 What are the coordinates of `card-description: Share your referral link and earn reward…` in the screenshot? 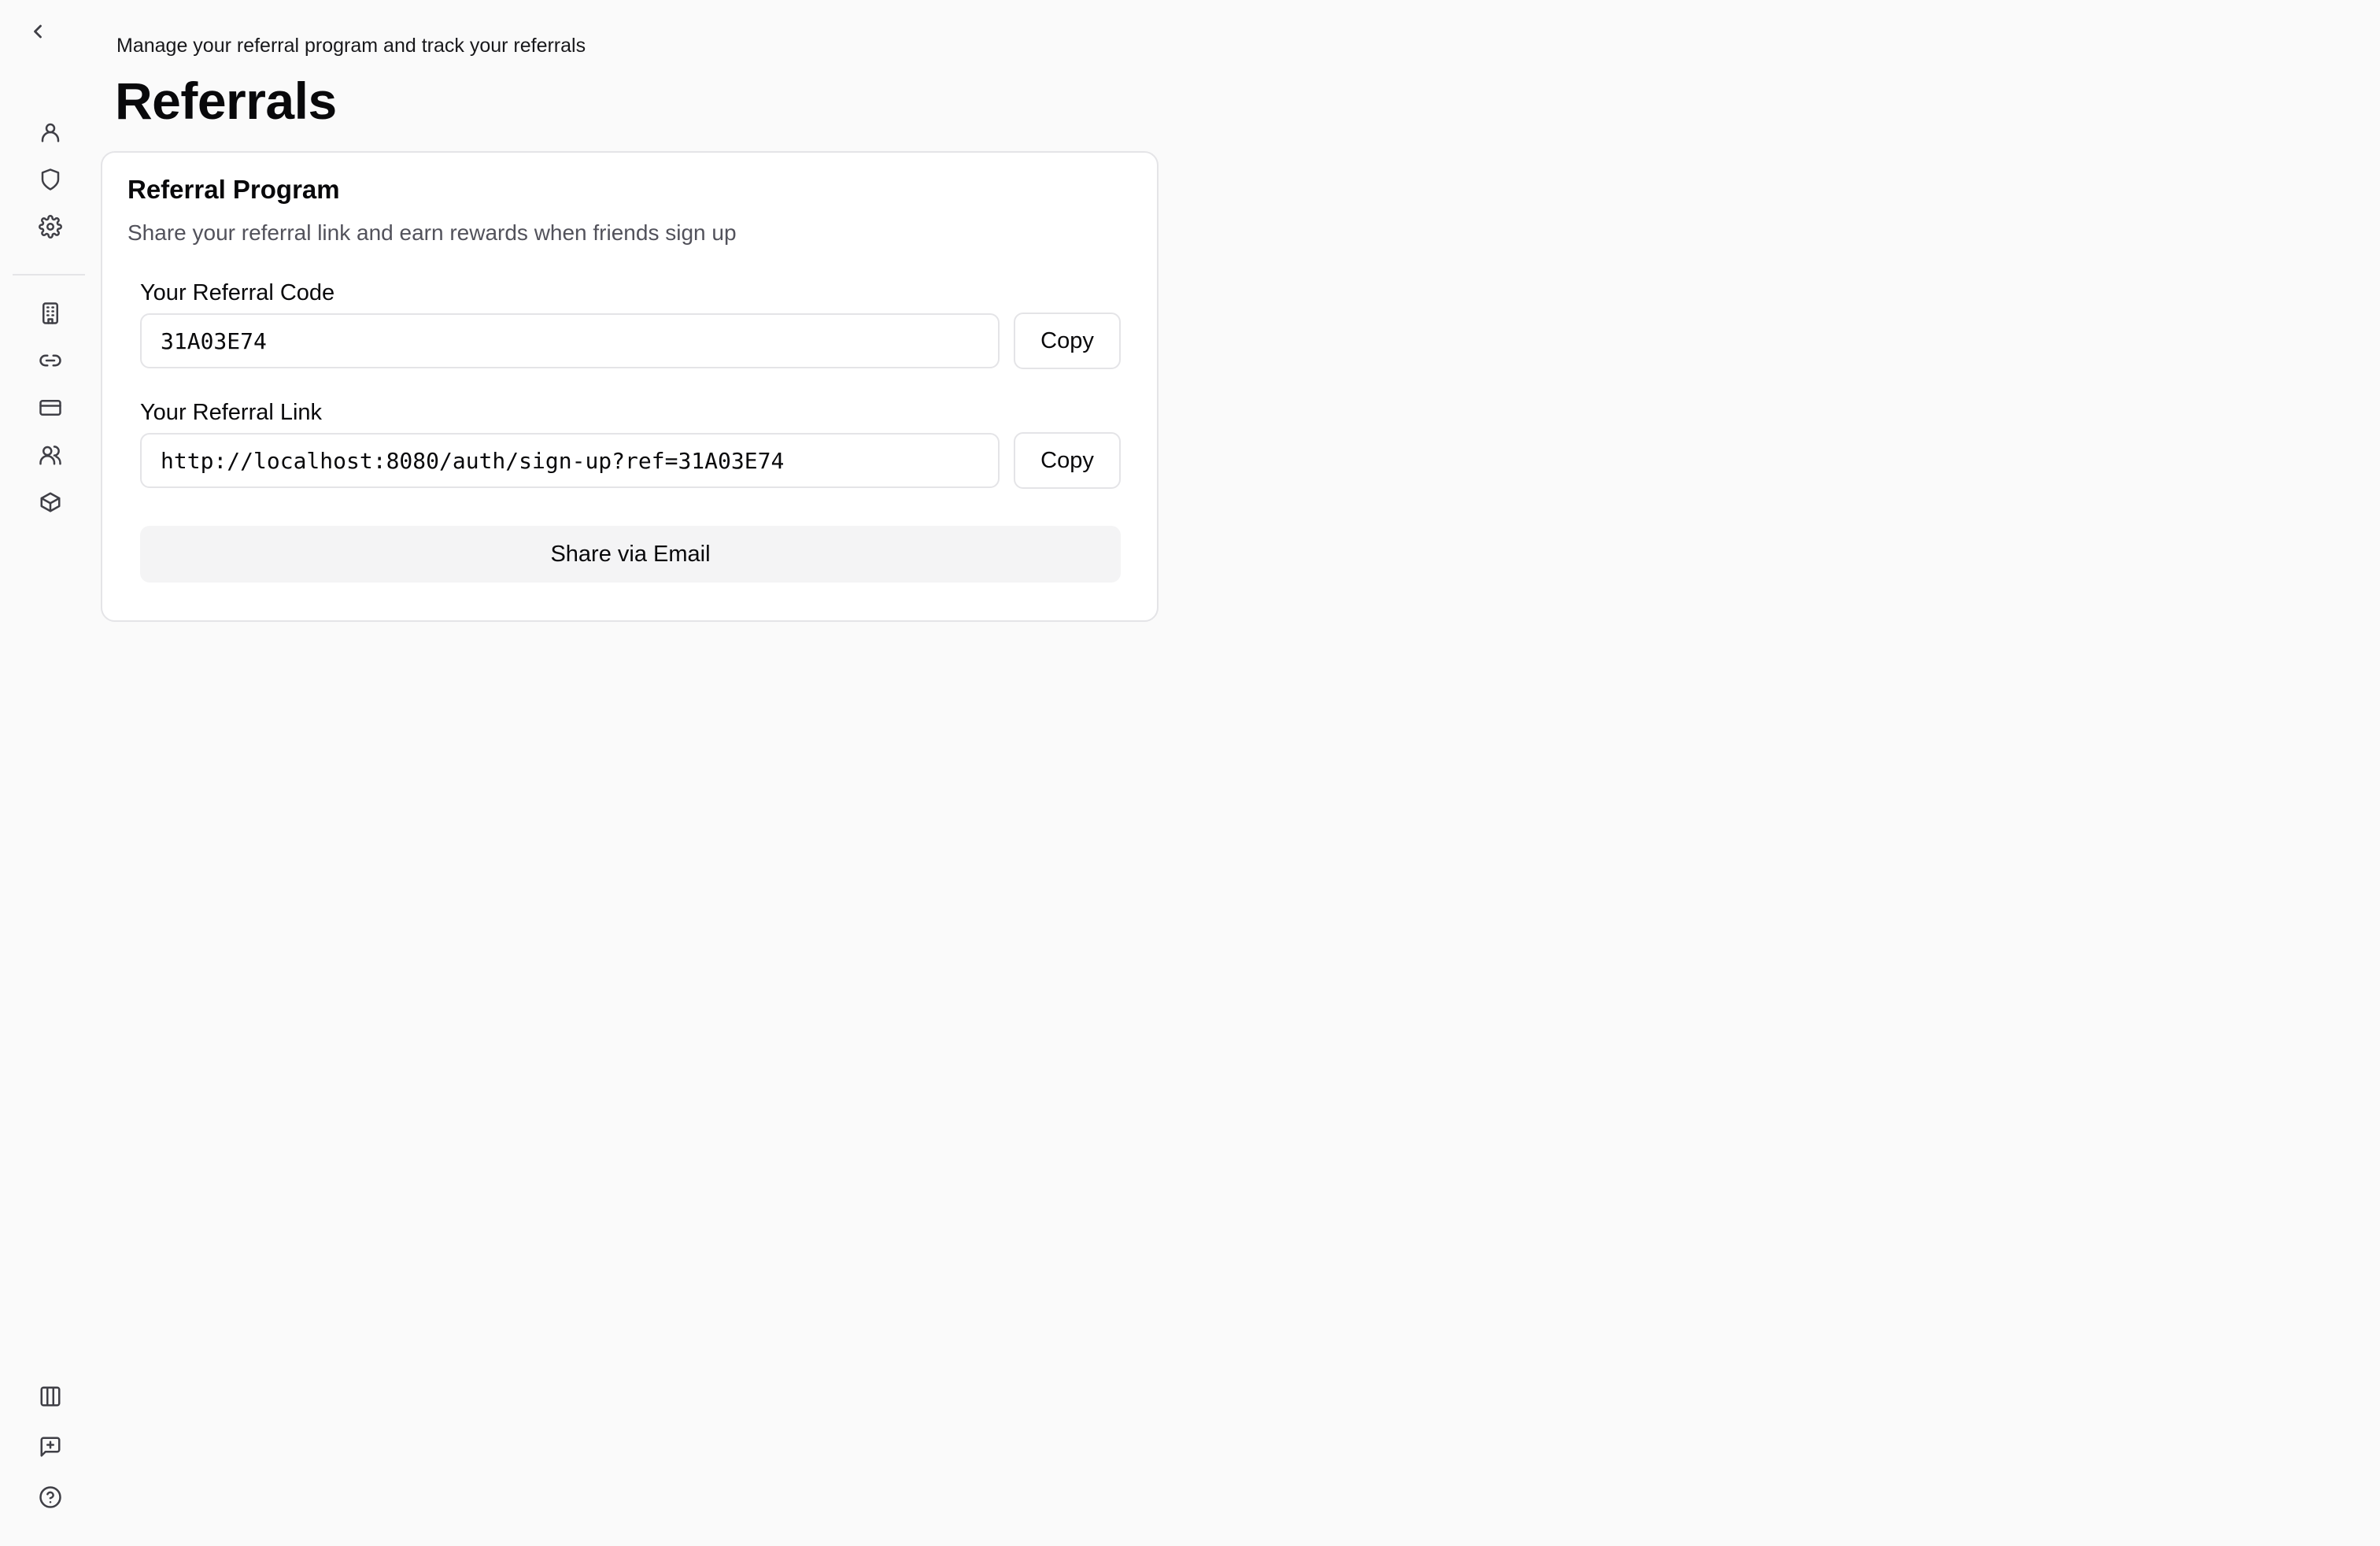 It's located at (432, 232).